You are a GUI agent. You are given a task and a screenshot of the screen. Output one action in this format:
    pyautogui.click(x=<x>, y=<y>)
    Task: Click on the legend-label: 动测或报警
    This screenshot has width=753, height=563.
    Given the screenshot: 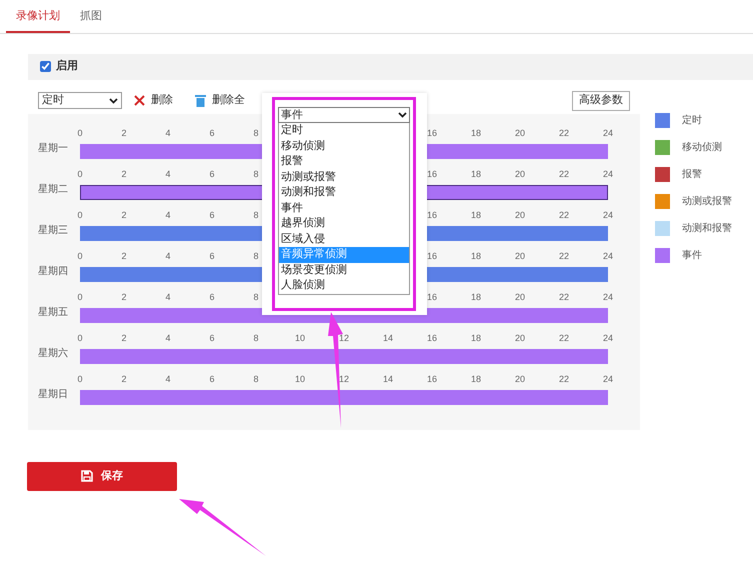 What is the action you would take?
    pyautogui.click(x=707, y=201)
    